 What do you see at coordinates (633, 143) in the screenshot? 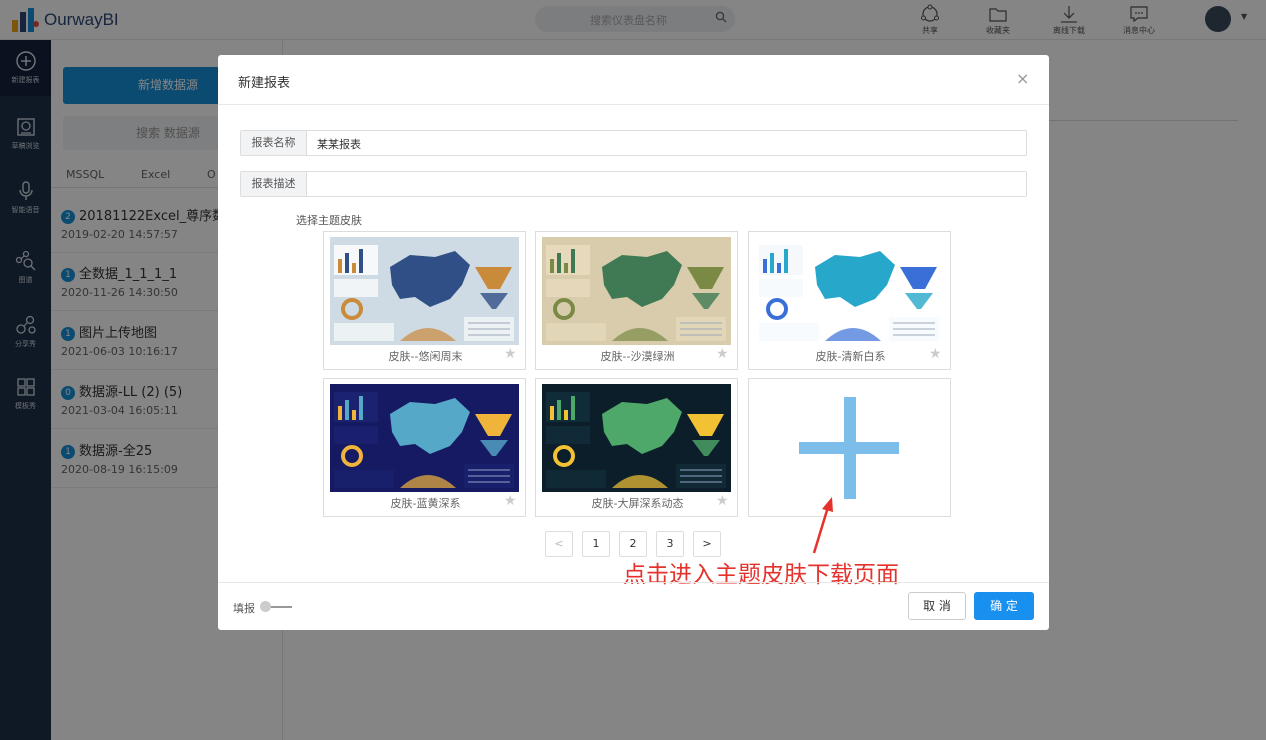
I see `report-name-field: 报表名称 某某报表` at bounding box center [633, 143].